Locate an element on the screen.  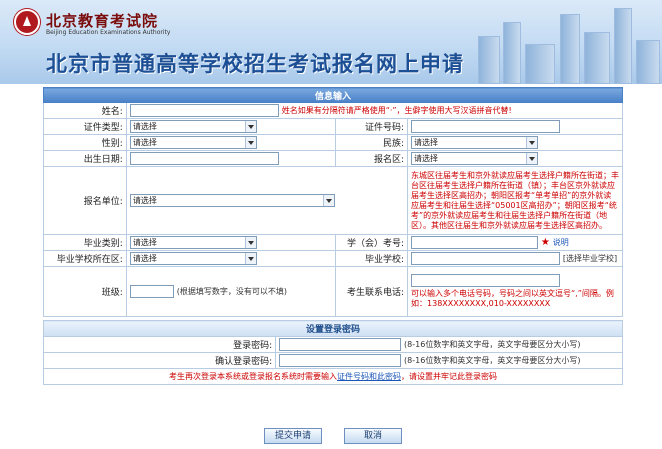
confirm-label: 确认登录密码: is located at coordinates (159, 360).